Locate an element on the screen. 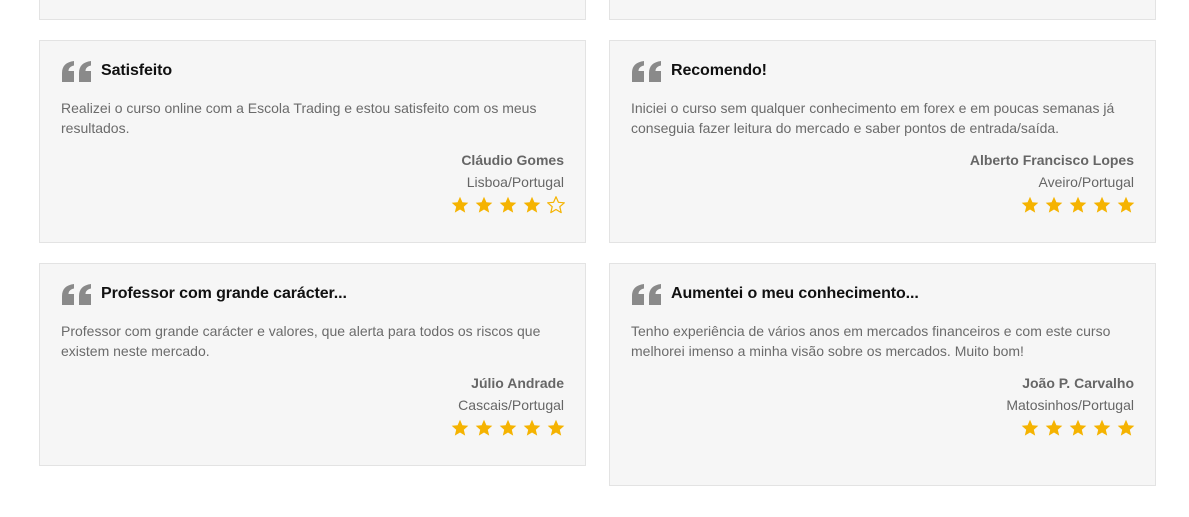  testimonial-location: Matosinhos/Portugal is located at coordinates (1070, 405).